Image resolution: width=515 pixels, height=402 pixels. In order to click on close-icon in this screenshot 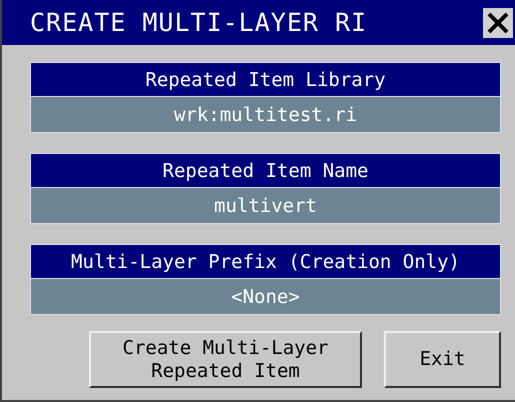, I will do `click(498, 22)`.